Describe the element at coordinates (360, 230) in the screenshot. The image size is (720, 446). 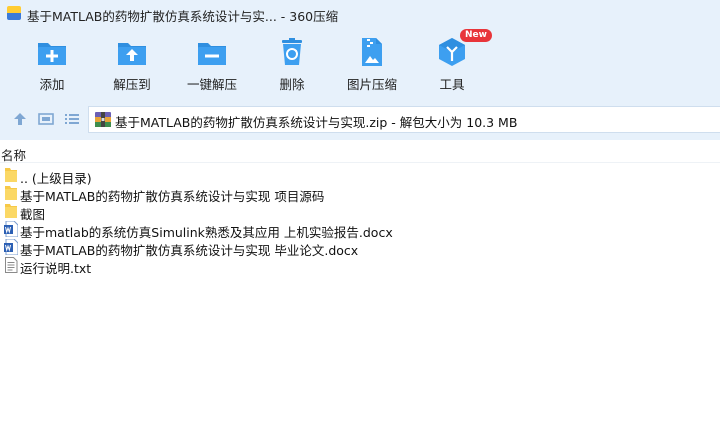
I see `list-item-docx: 基于matlab的系统仿真Simulink熟悉及其应用 上机实验报告.docx` at that location.